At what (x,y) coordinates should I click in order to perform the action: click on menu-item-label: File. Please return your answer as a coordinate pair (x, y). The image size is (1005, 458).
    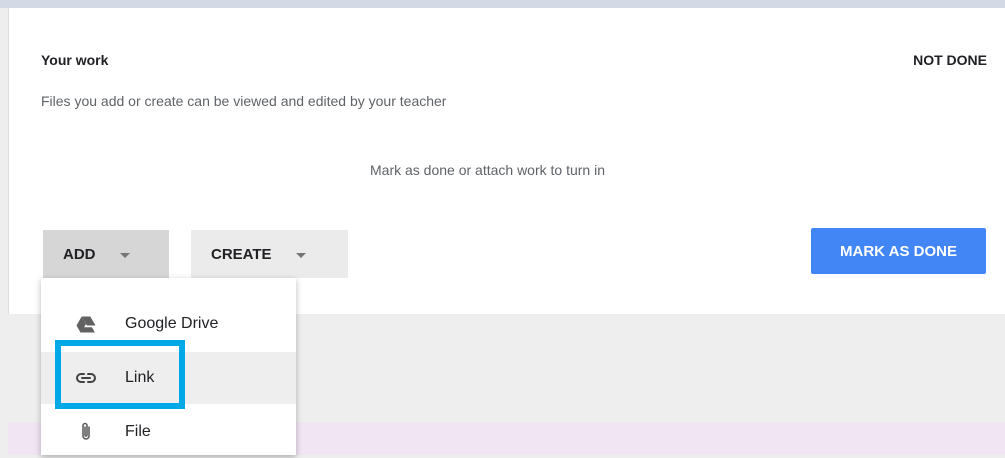
    Looking at the image, I should click on (138, 431).